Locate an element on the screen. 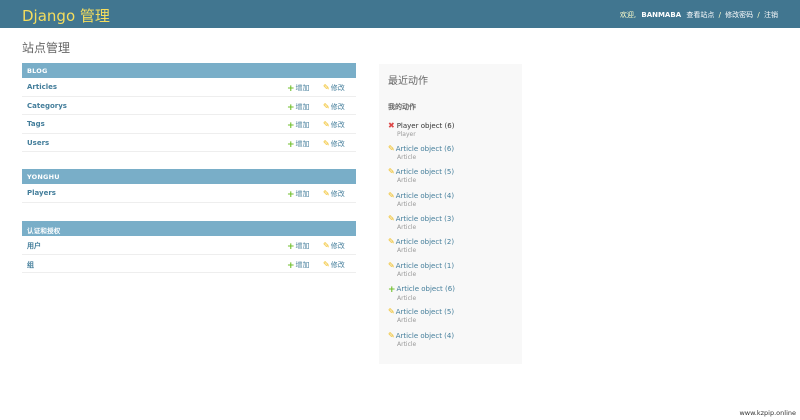  model-link-categorys: Categorys is located at coordinates (47, 106).